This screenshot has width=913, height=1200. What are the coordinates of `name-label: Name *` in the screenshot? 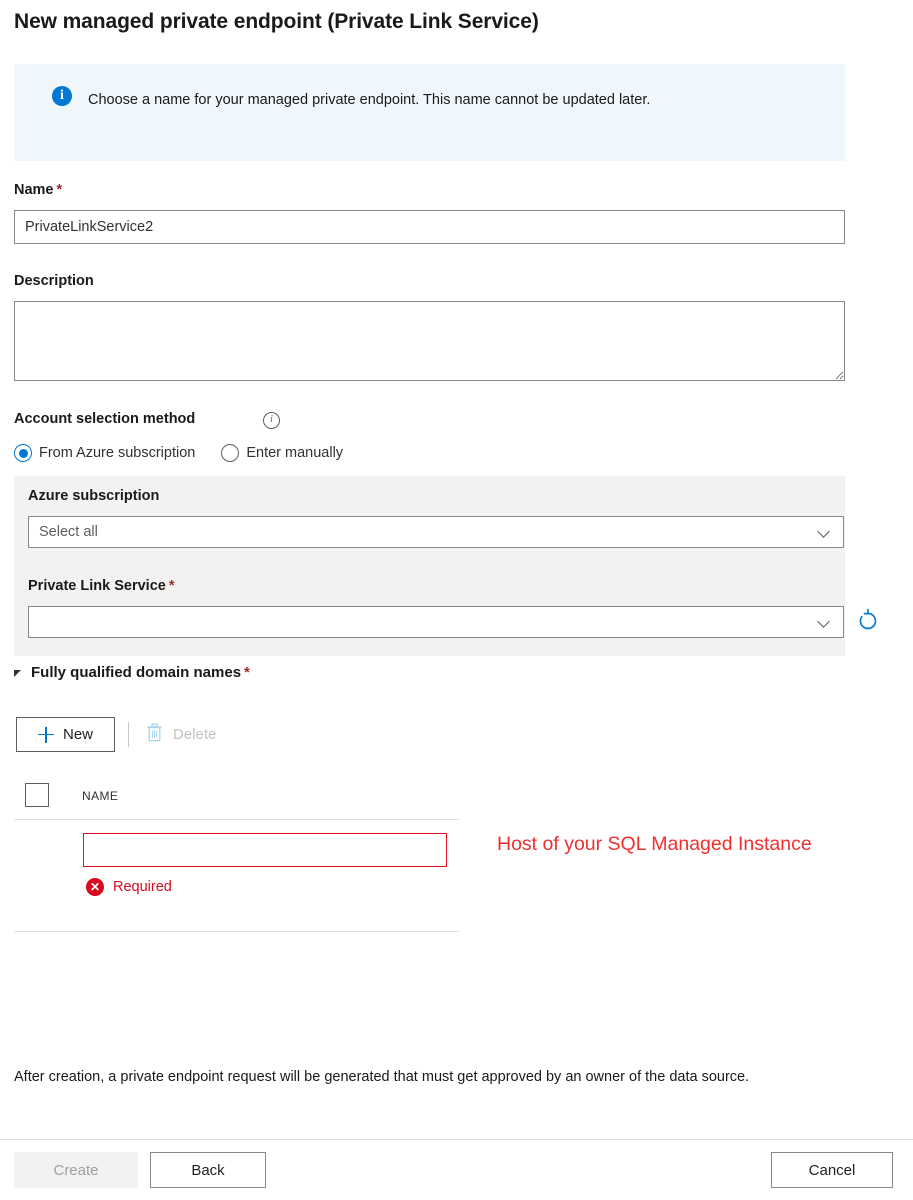 It's located at (38, 190).